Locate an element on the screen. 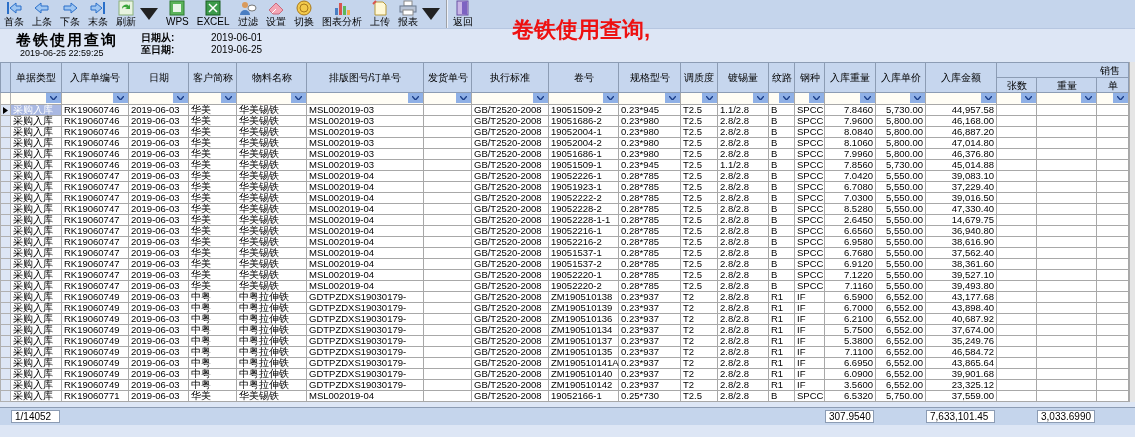 The image size is (1135, 437). table-cell: 中粤 is located at coordinates (212, 330).